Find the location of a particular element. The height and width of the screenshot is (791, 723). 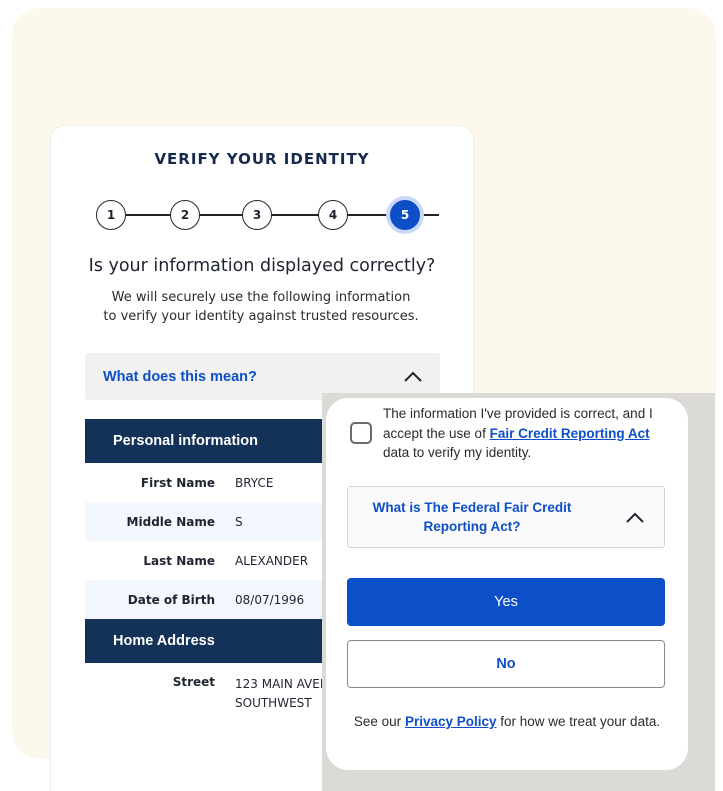

street-line-2: SOUTHWEST is located at coordinates (273, 703).